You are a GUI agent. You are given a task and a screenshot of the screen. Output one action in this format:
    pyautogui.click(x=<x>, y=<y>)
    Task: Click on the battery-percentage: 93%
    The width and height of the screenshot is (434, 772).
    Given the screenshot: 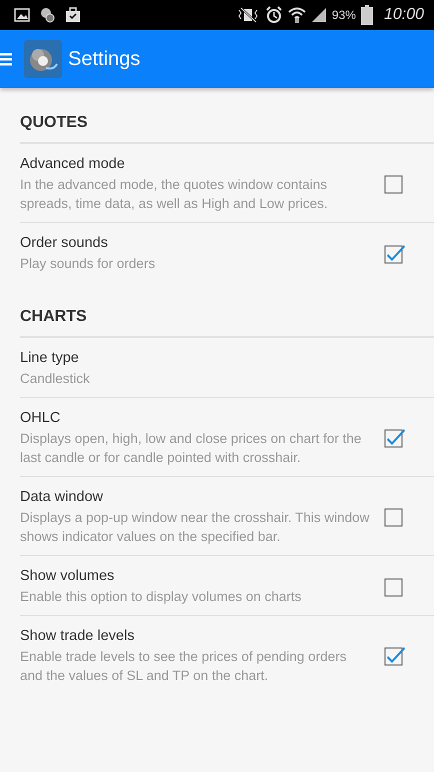 What is the action you would take?
    pyautogui.click(x=344, y=15)
    